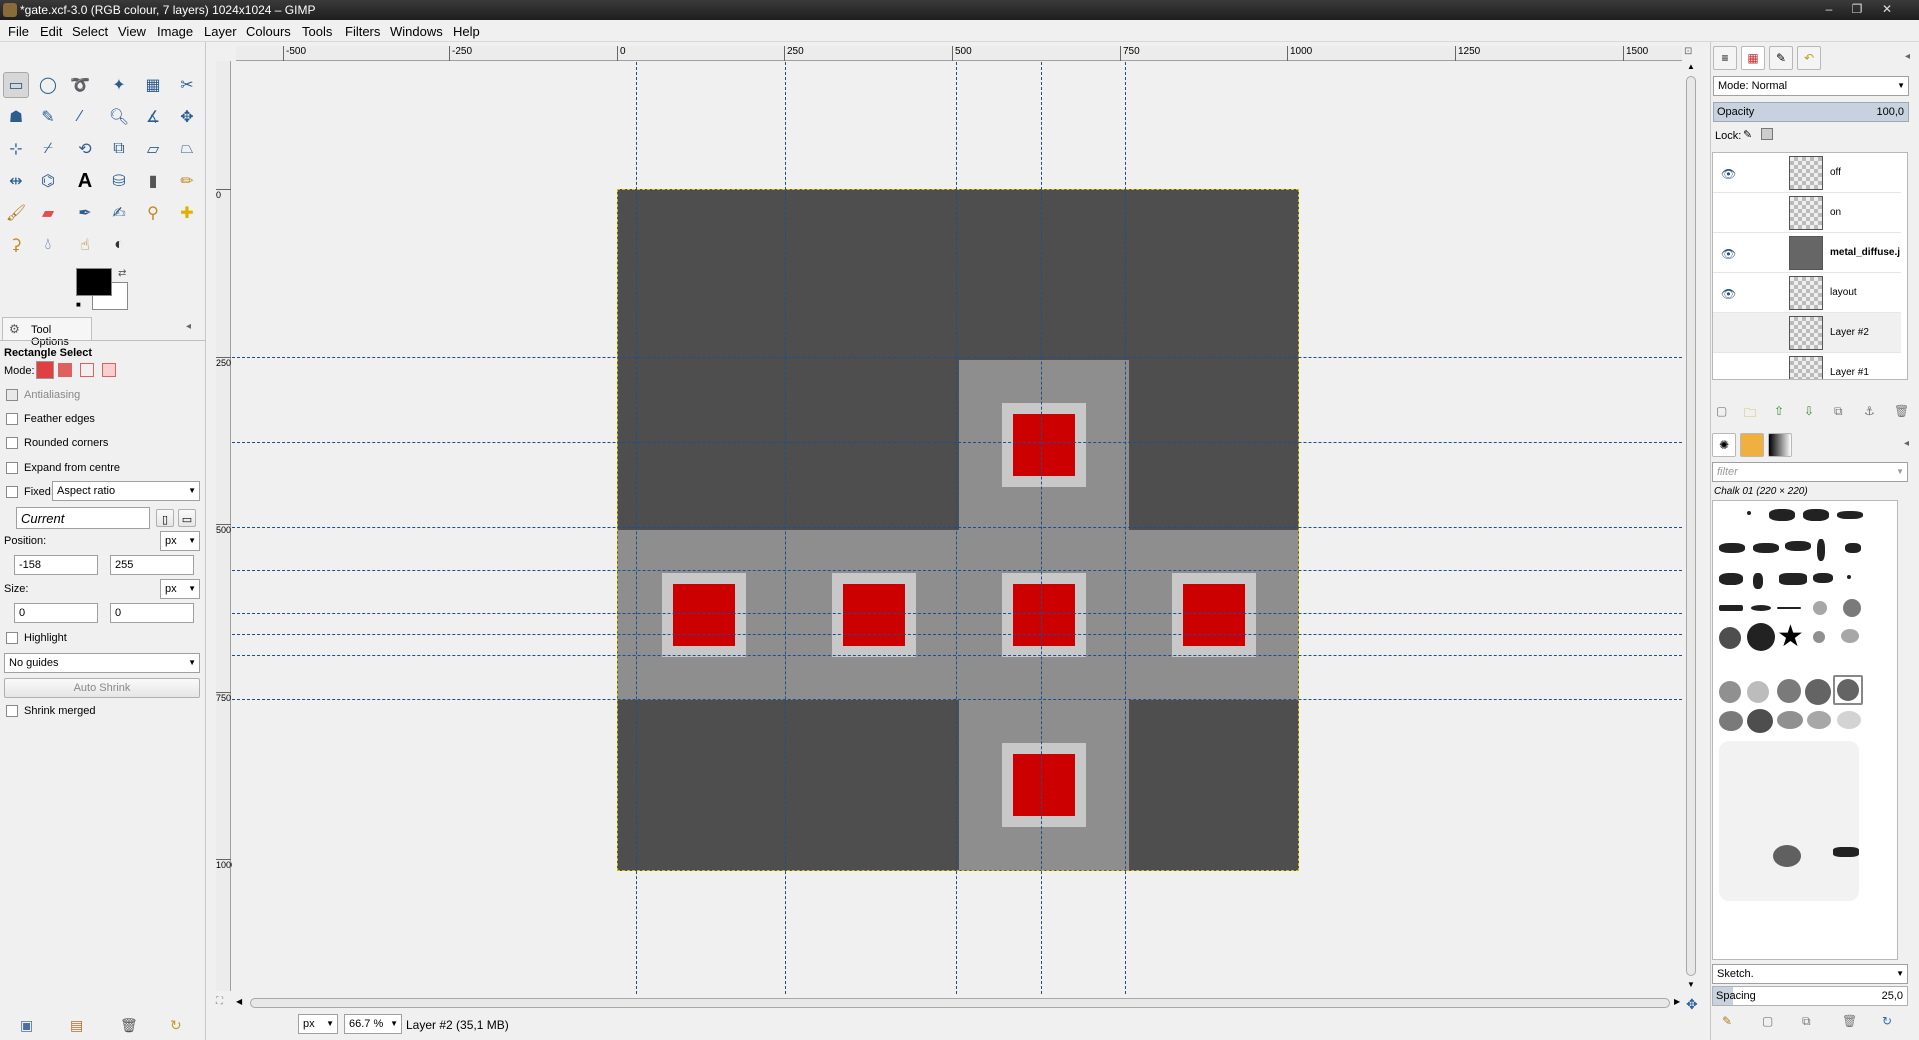 Image resolution: width=1919 pixels, height=1040 pixels. I want to click on pencil-icon: ✏, so click(187, 181).